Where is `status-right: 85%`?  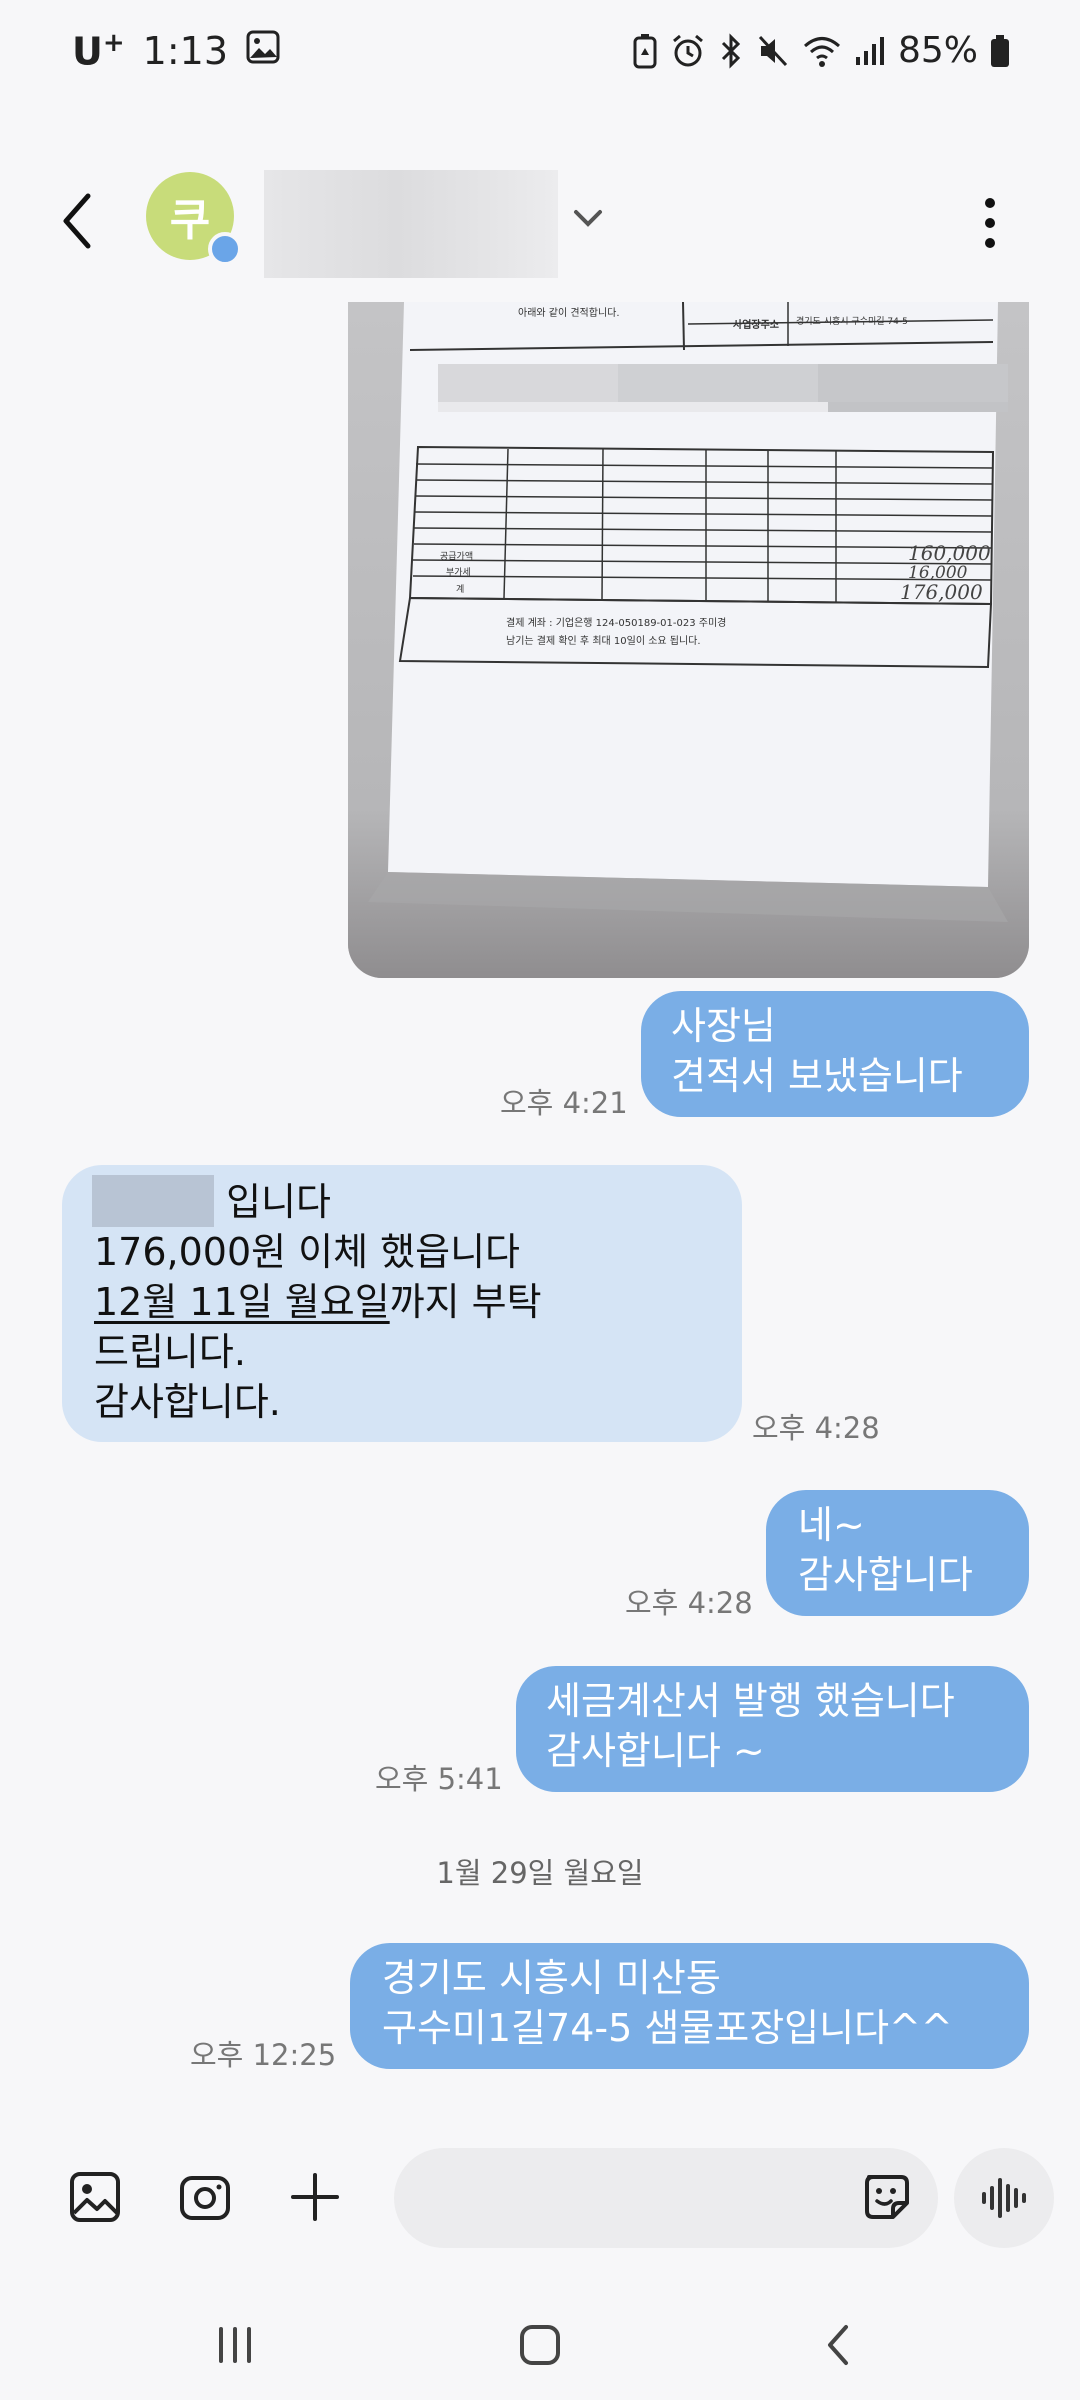 status-right: 85% is located at coordinates (821, 50).